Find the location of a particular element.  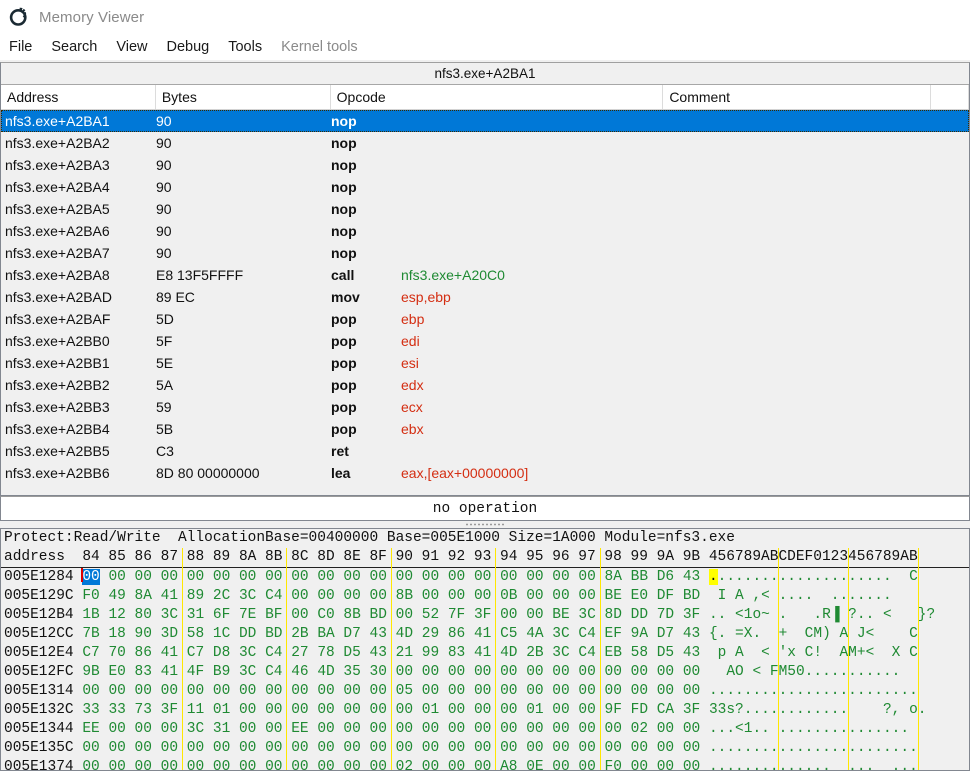

hex-byte: 31 is located at coordinates (221, 729).